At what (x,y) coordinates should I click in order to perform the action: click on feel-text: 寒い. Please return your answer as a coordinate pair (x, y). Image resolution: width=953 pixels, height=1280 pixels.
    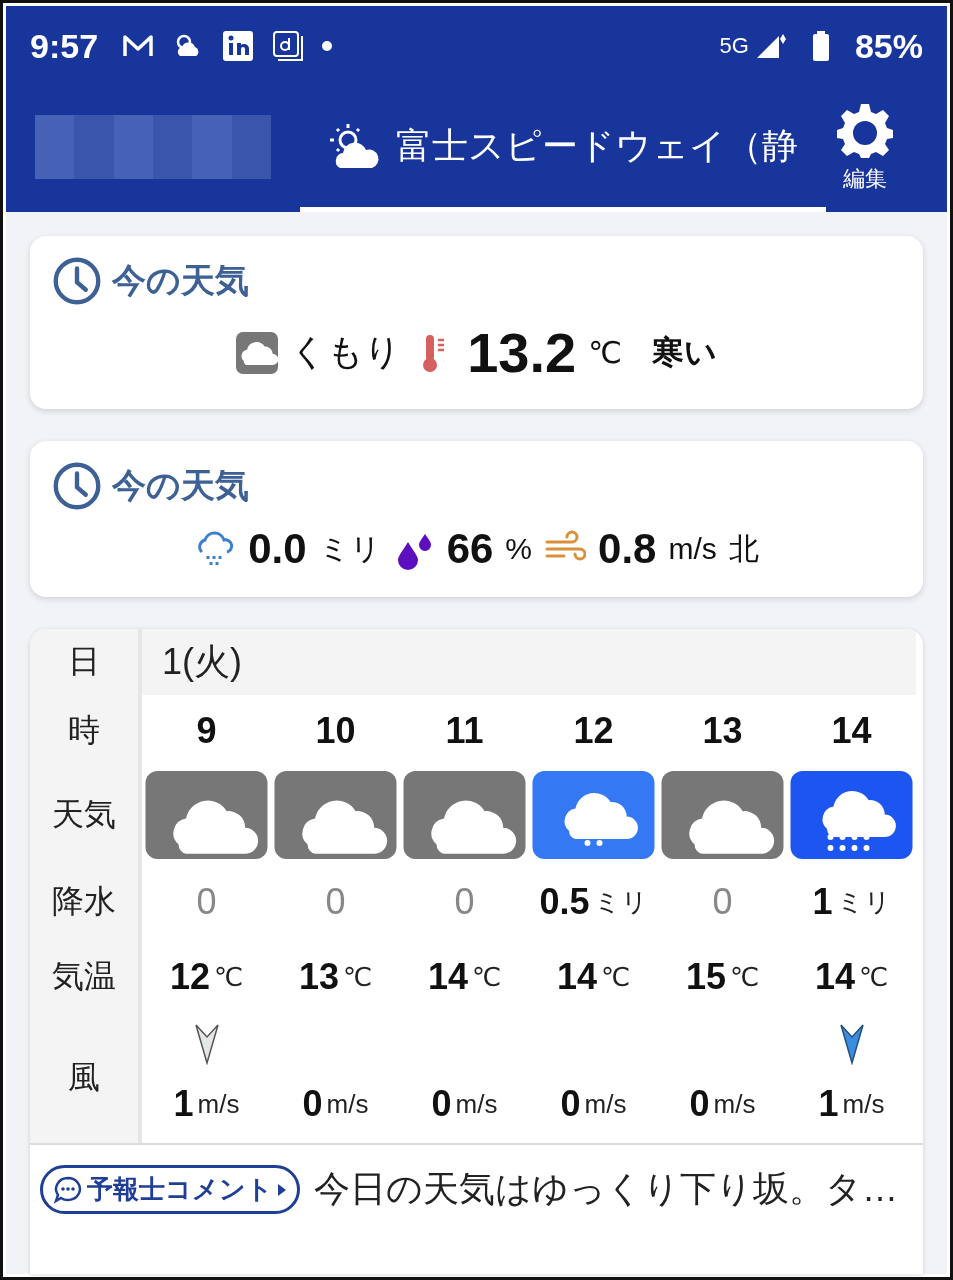
    Looking at the image, I should click on (684, 352).